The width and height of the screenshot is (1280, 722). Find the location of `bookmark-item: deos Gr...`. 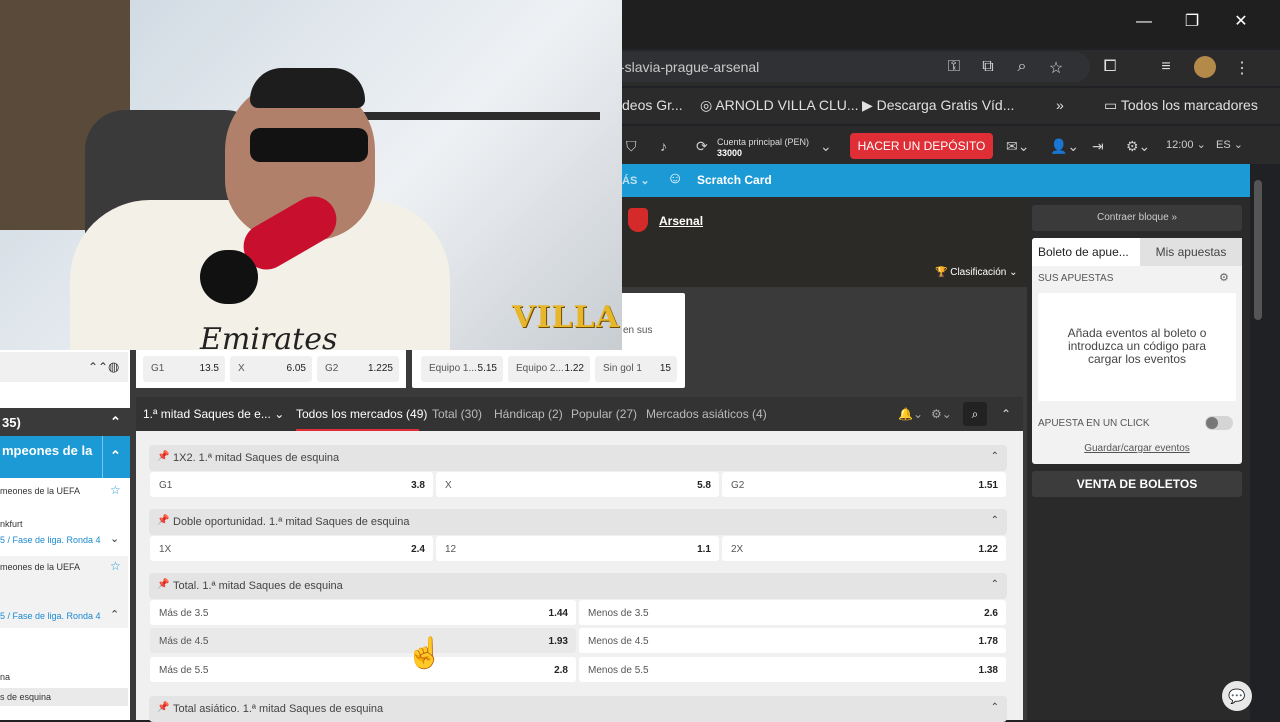

bookmark-item: deos Gr... is located at coordinates (652, 105).